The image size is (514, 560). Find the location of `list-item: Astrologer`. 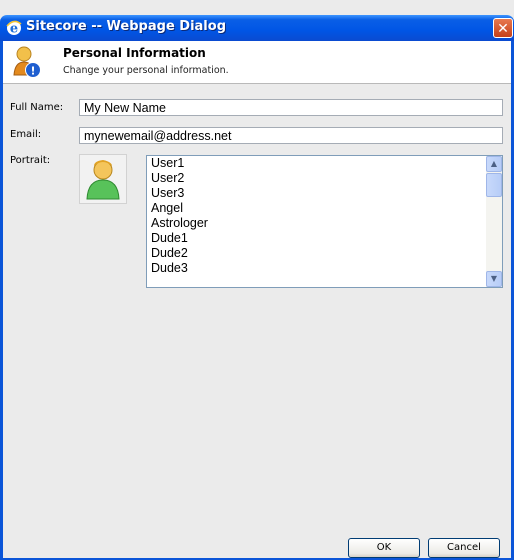

list-item: Astrologer is located at coordinates (324, 223).